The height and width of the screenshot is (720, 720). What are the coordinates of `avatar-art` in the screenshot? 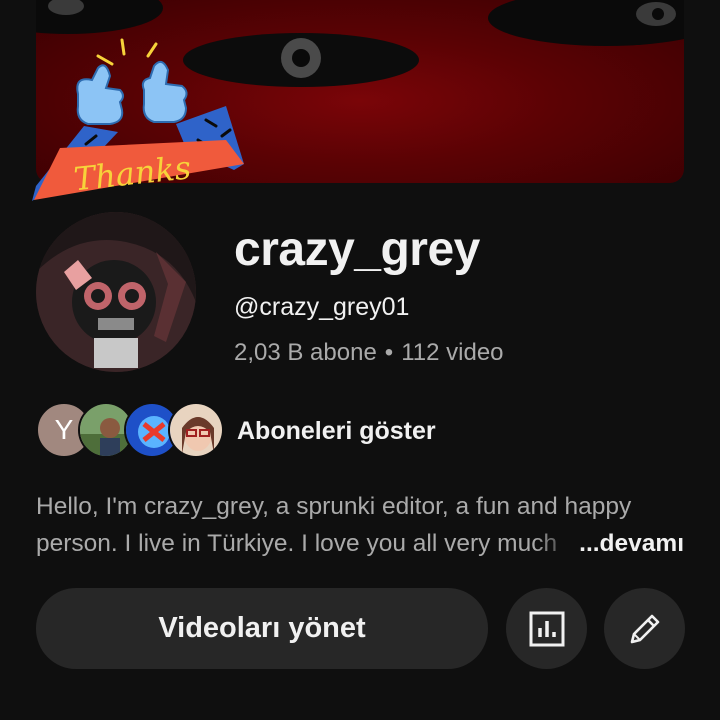 It's located at (116, 292).